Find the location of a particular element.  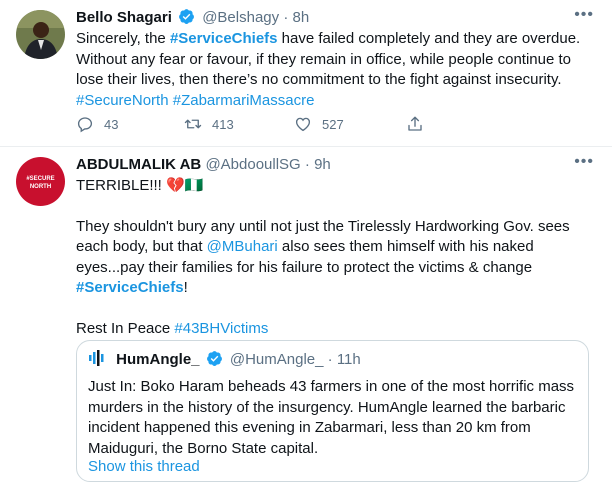

reply-count: 43 is located at coordinates (111, 124).